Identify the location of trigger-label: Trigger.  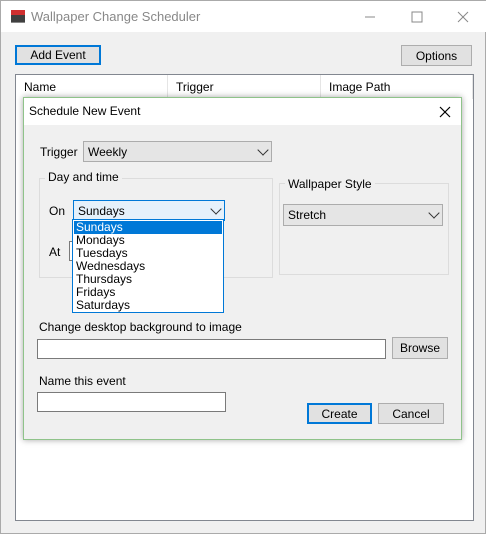
(59, 152).